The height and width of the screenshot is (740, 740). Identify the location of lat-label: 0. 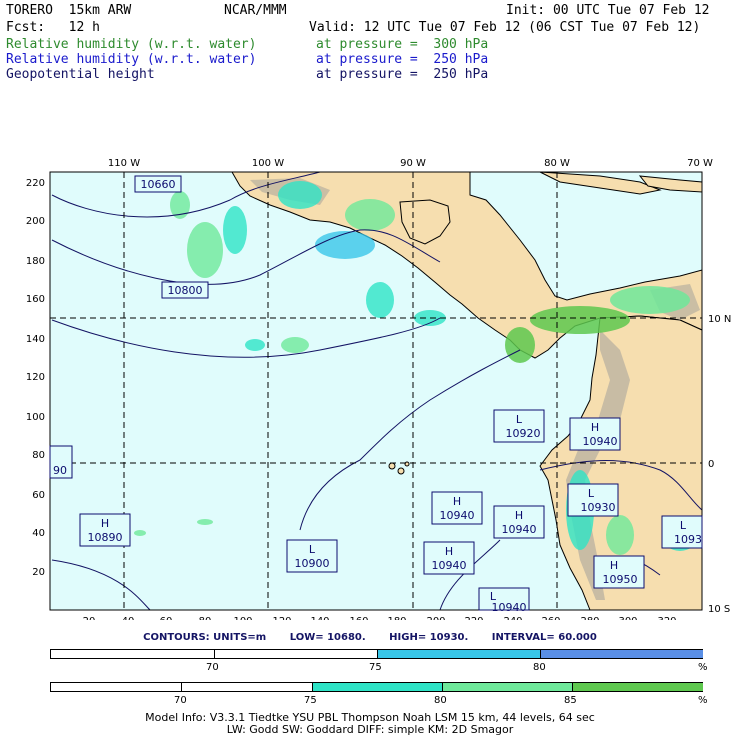
(711, 464).